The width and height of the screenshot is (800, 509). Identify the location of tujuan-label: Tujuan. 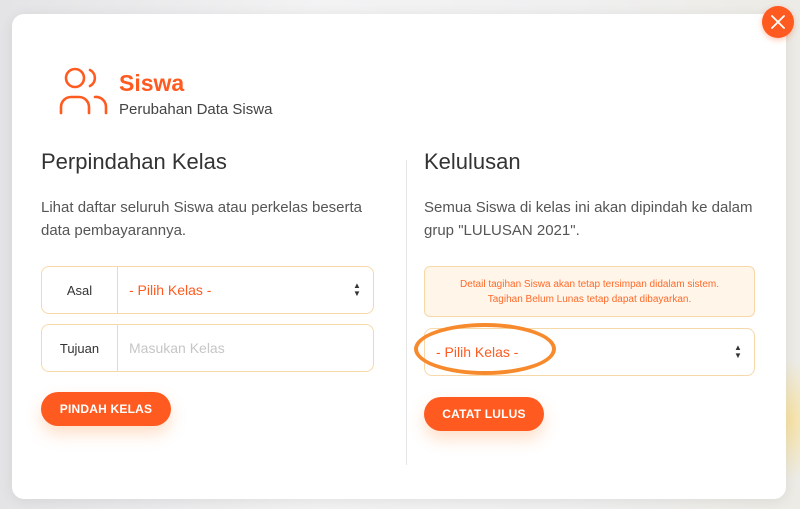
(80, 348).